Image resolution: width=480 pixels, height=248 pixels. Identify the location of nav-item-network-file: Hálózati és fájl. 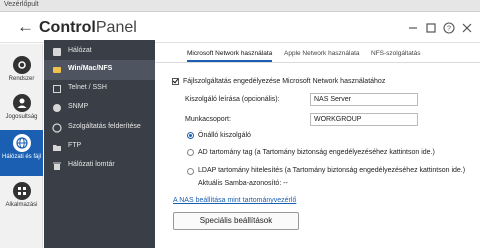
(21, 153).